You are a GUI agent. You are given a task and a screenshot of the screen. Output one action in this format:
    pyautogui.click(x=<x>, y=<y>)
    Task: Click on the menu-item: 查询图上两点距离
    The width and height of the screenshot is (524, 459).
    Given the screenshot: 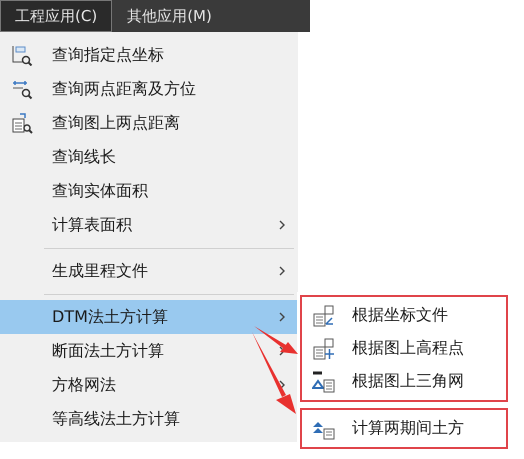 What is the action you would take?
    pyautogui.click(x=149, y=123)
    